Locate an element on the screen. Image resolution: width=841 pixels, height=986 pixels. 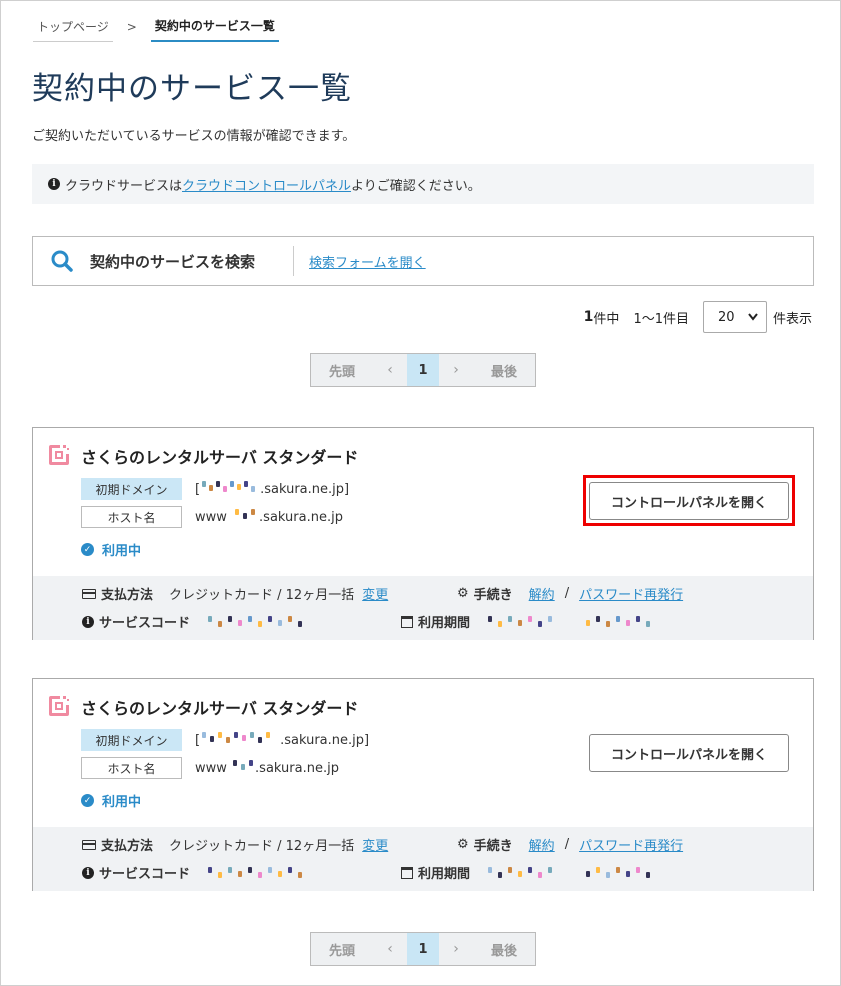
usage-period-row: 利用期間 is located at coordinates (533, 621).